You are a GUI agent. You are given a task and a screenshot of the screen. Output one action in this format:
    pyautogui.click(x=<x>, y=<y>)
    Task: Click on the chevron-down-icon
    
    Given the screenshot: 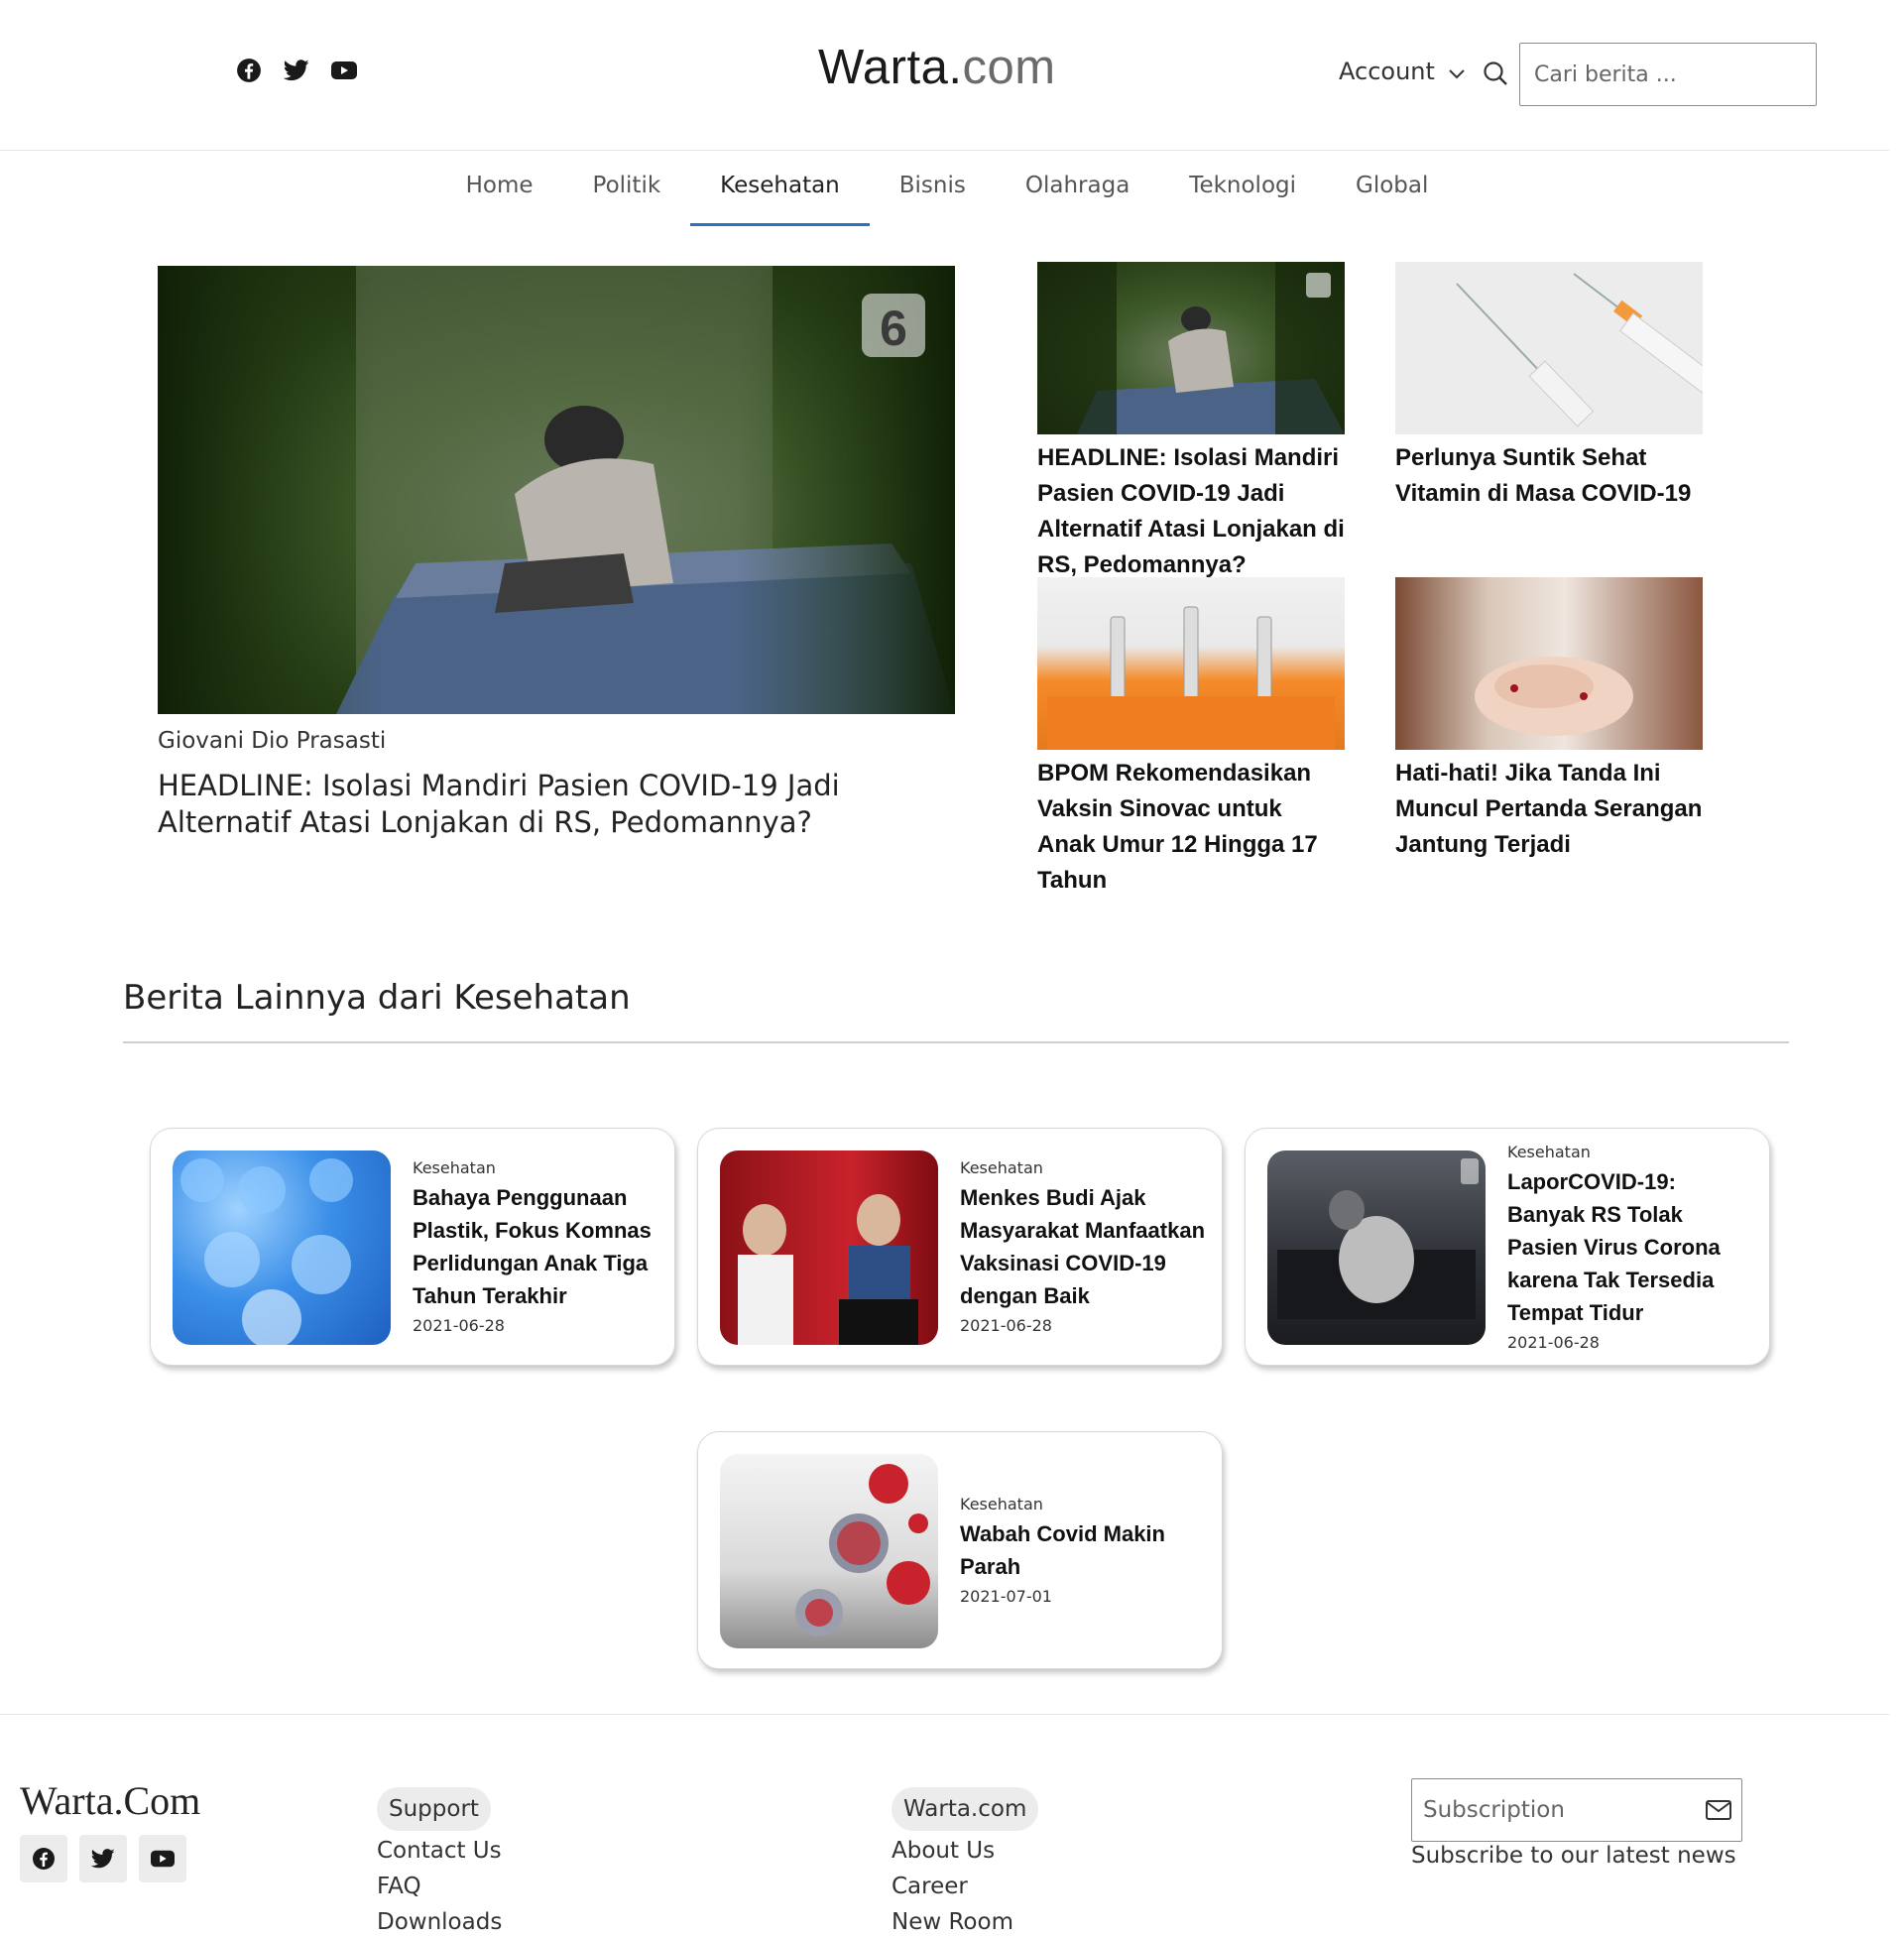 What is the action you would take?
    pyautogui.click(x=1457, y=71)
    